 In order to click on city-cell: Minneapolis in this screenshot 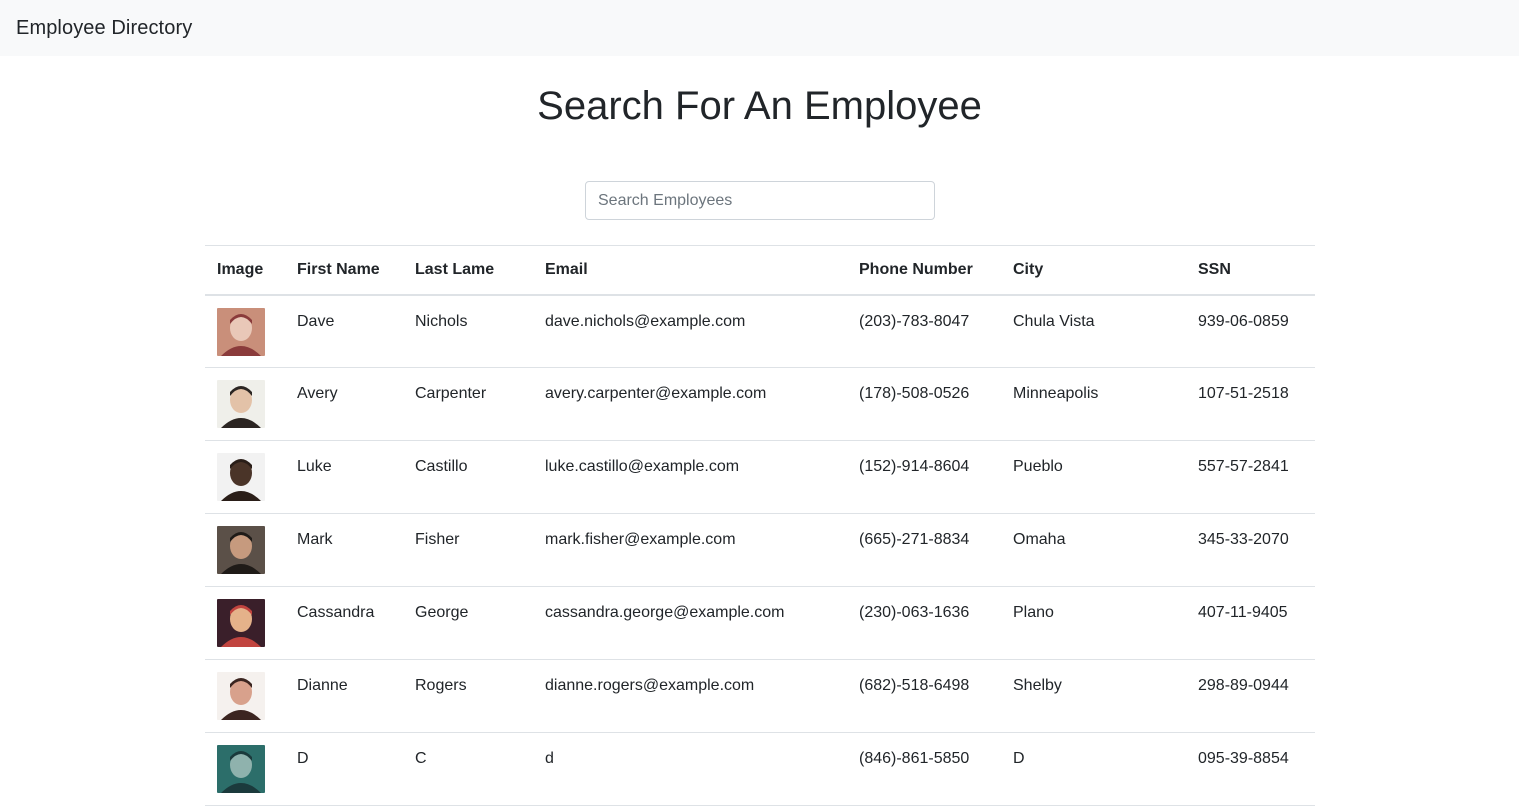, I will do `click(1093, 404)`.